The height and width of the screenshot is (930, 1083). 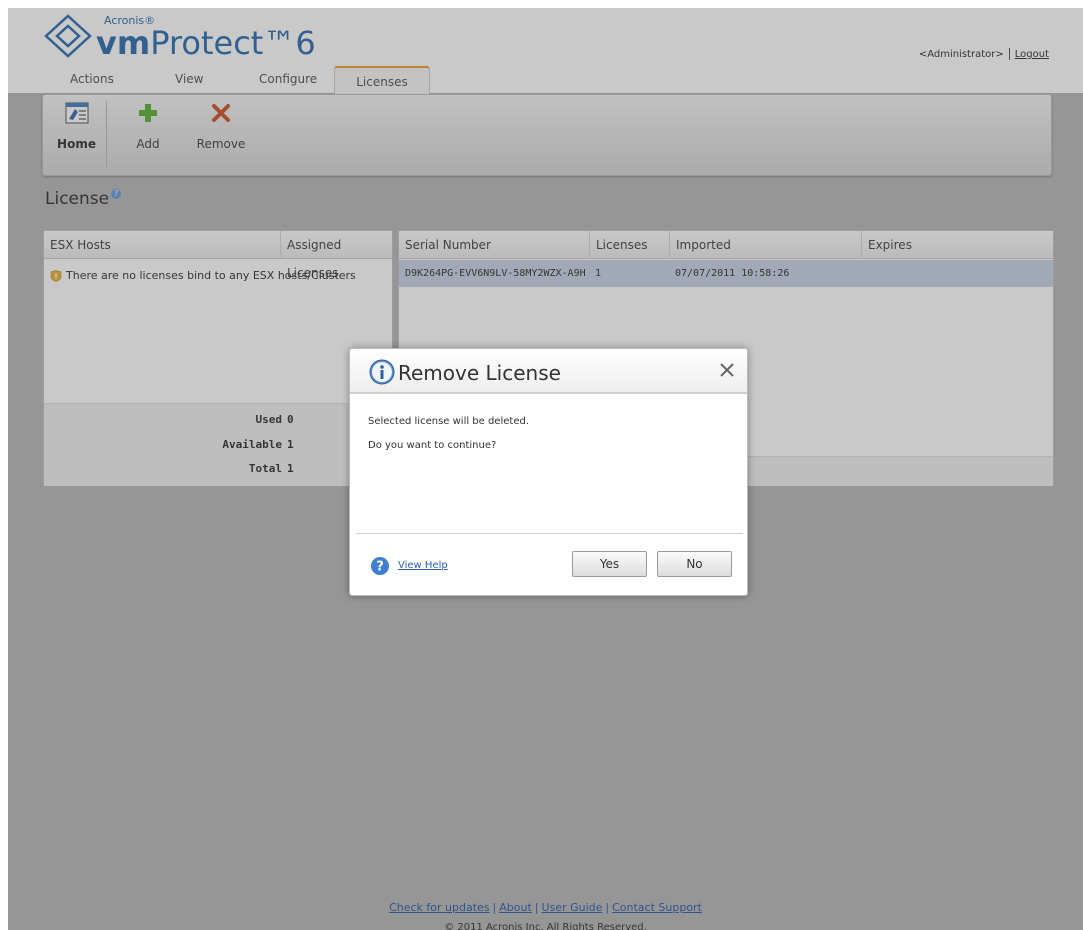 What do you see at coordinates (549, 533) in the screenshot?
I see `dialog-divider` at bounding box center [549, 533].